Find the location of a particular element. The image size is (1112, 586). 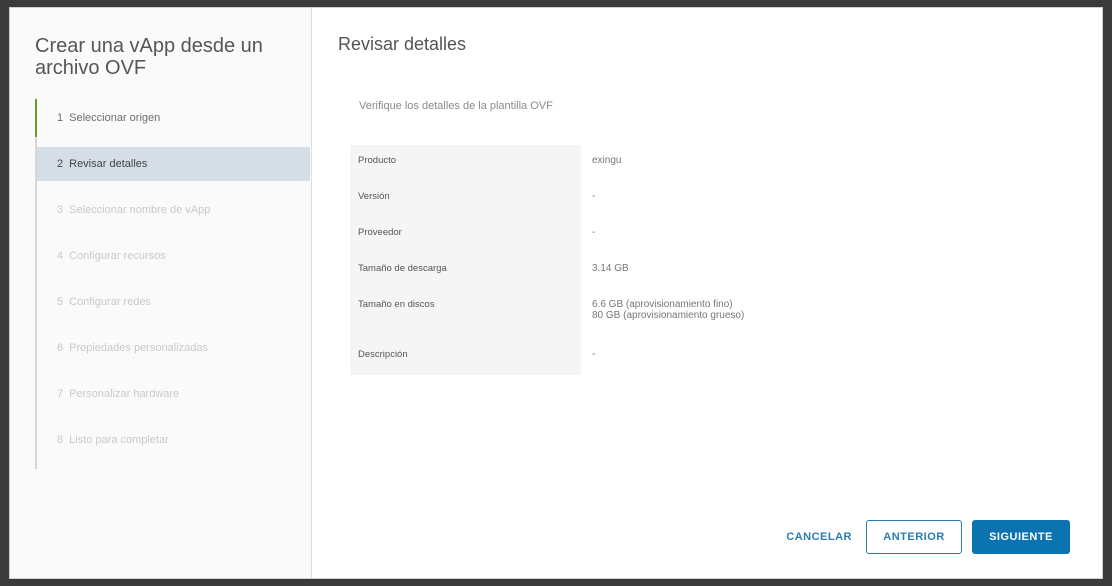

detail-row-product: Producto exingu is located at coordinates (570, 163).